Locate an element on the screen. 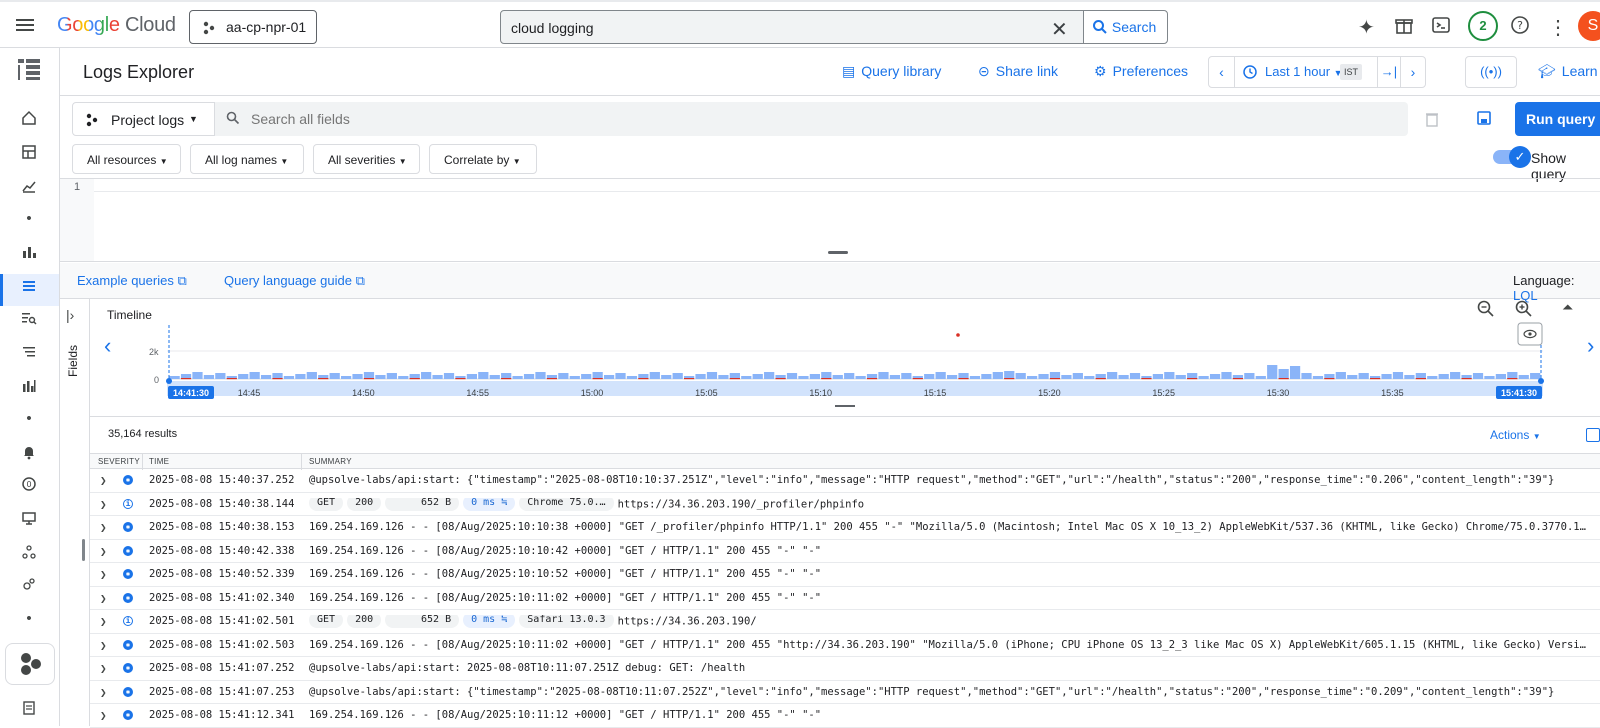  time-back-button: ‹ is located at coordinates (1222, 72).